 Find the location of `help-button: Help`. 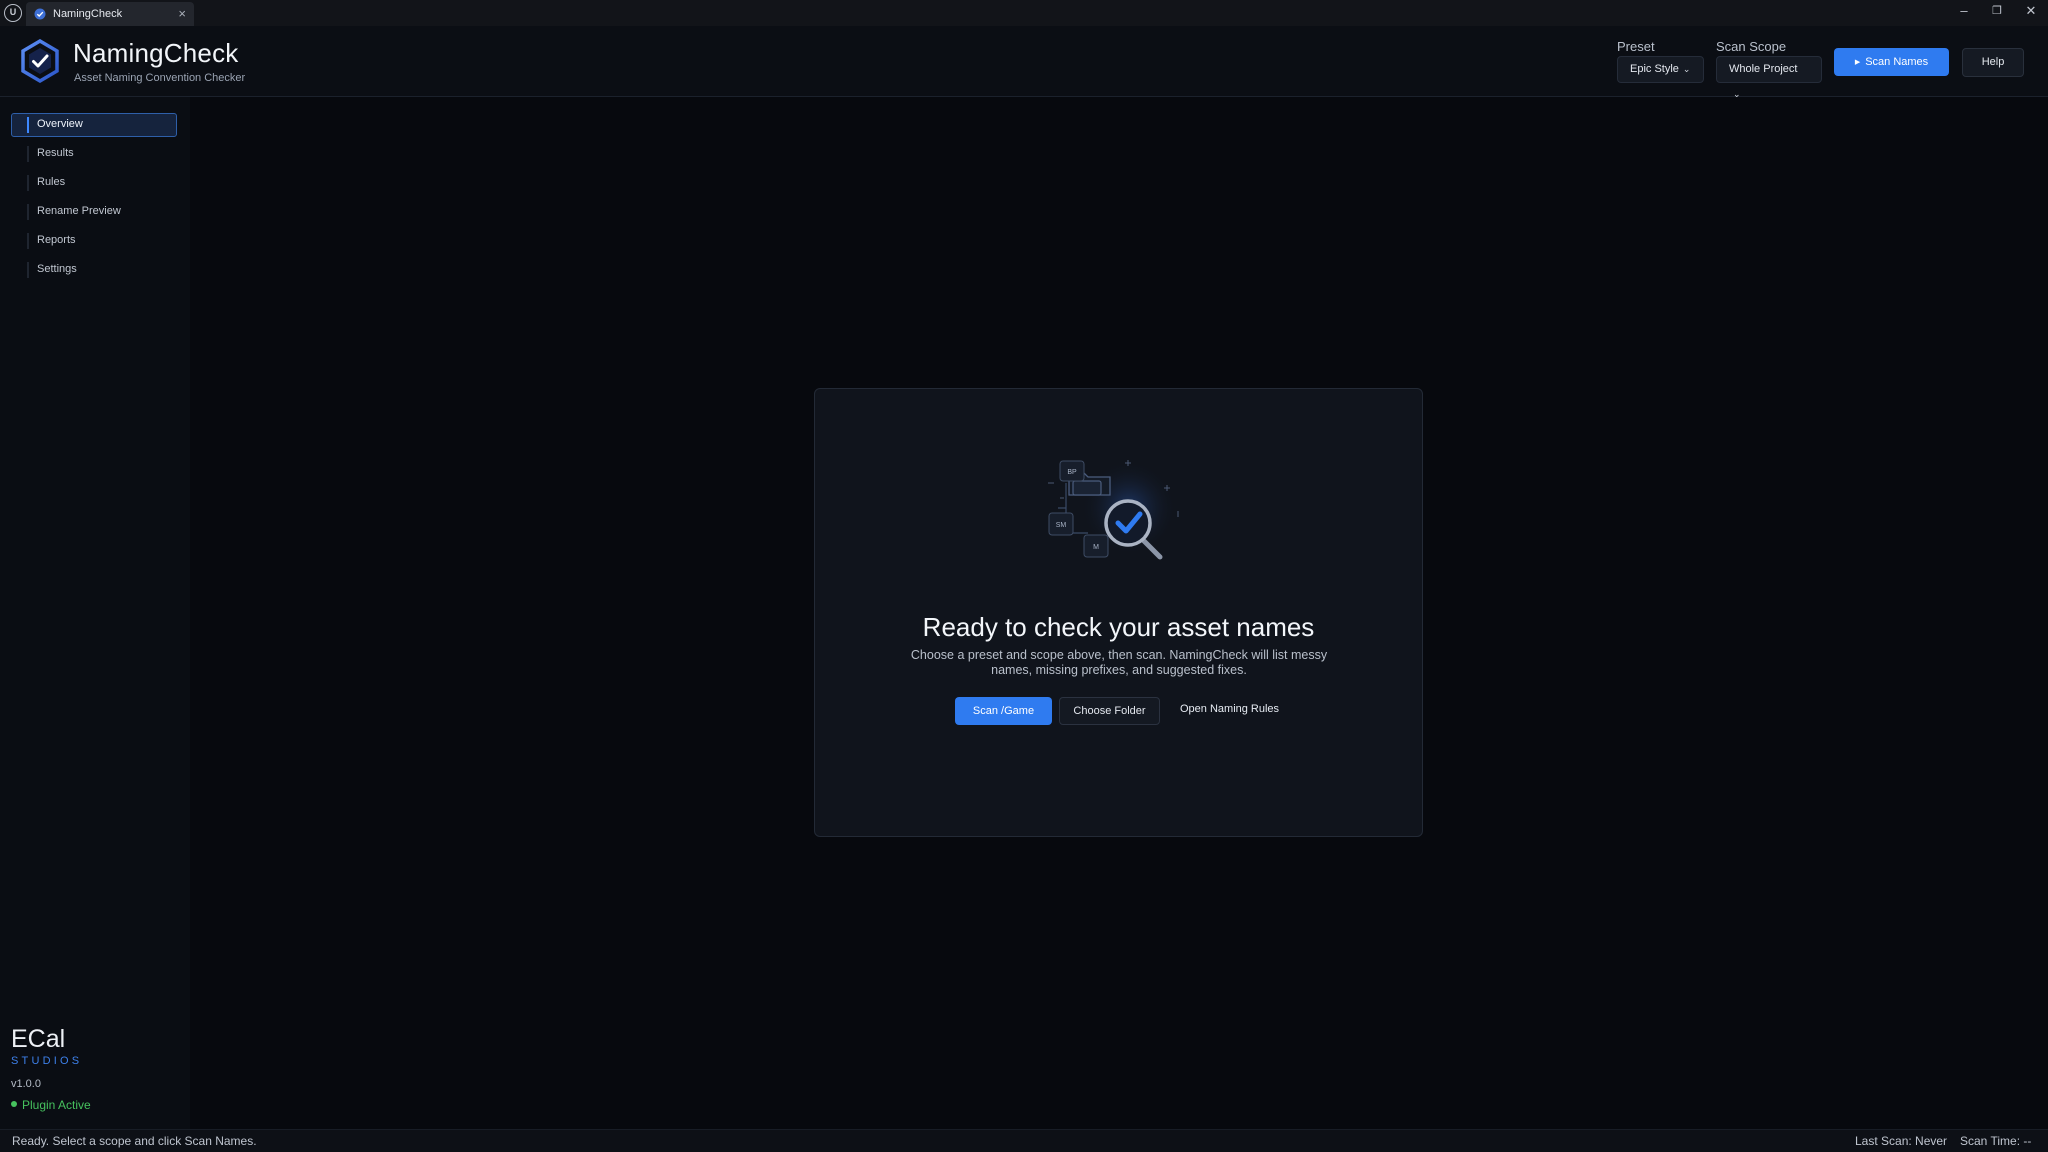

help-button: Help is located at coordinates (1993, 62).